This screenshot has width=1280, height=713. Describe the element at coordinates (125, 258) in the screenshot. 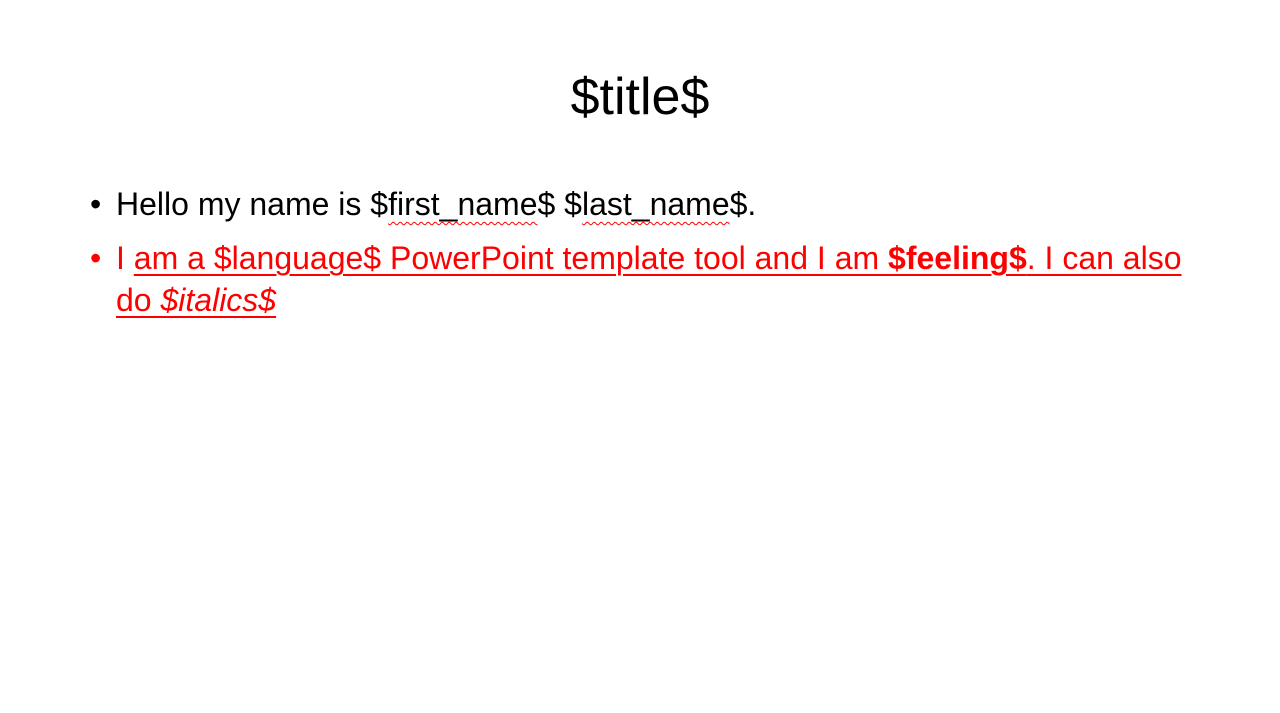

I see `bullet2-lead: I` at that location.